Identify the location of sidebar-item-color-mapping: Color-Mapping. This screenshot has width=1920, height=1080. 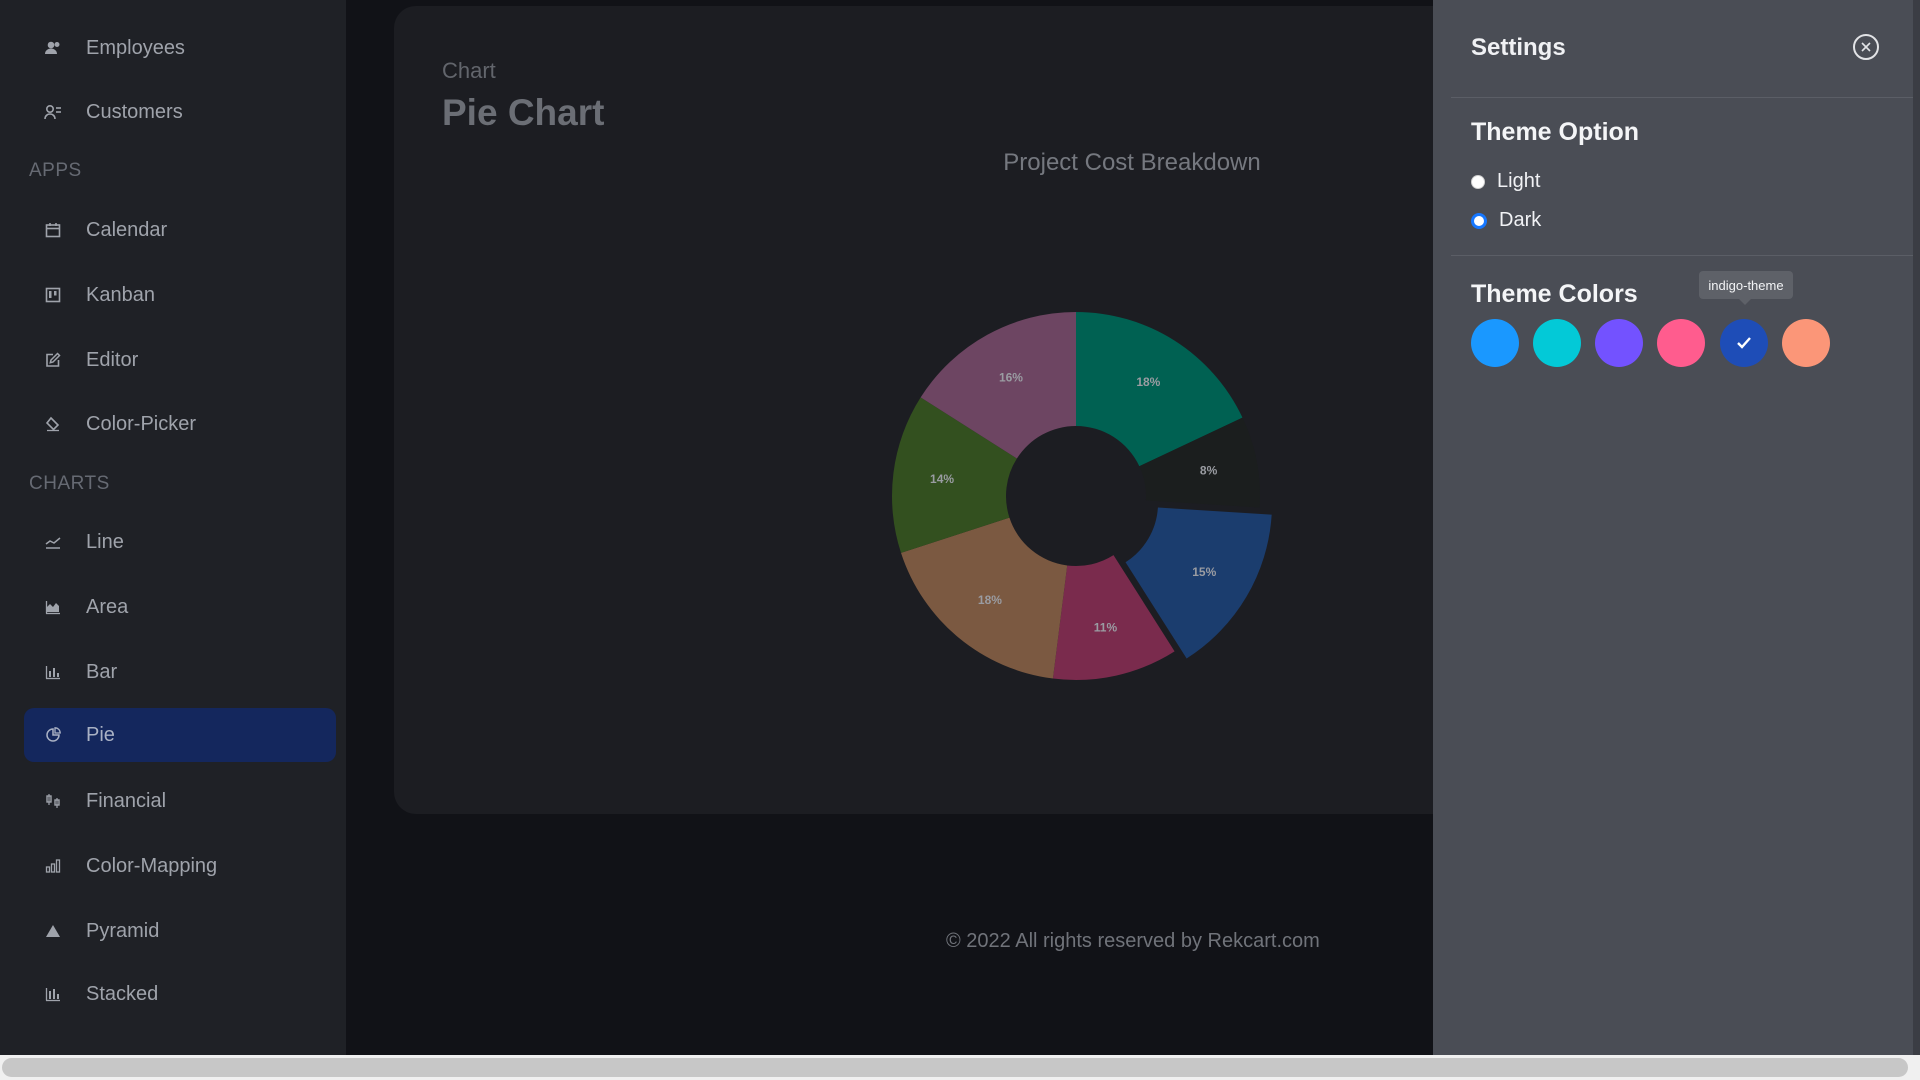
(180, 866).